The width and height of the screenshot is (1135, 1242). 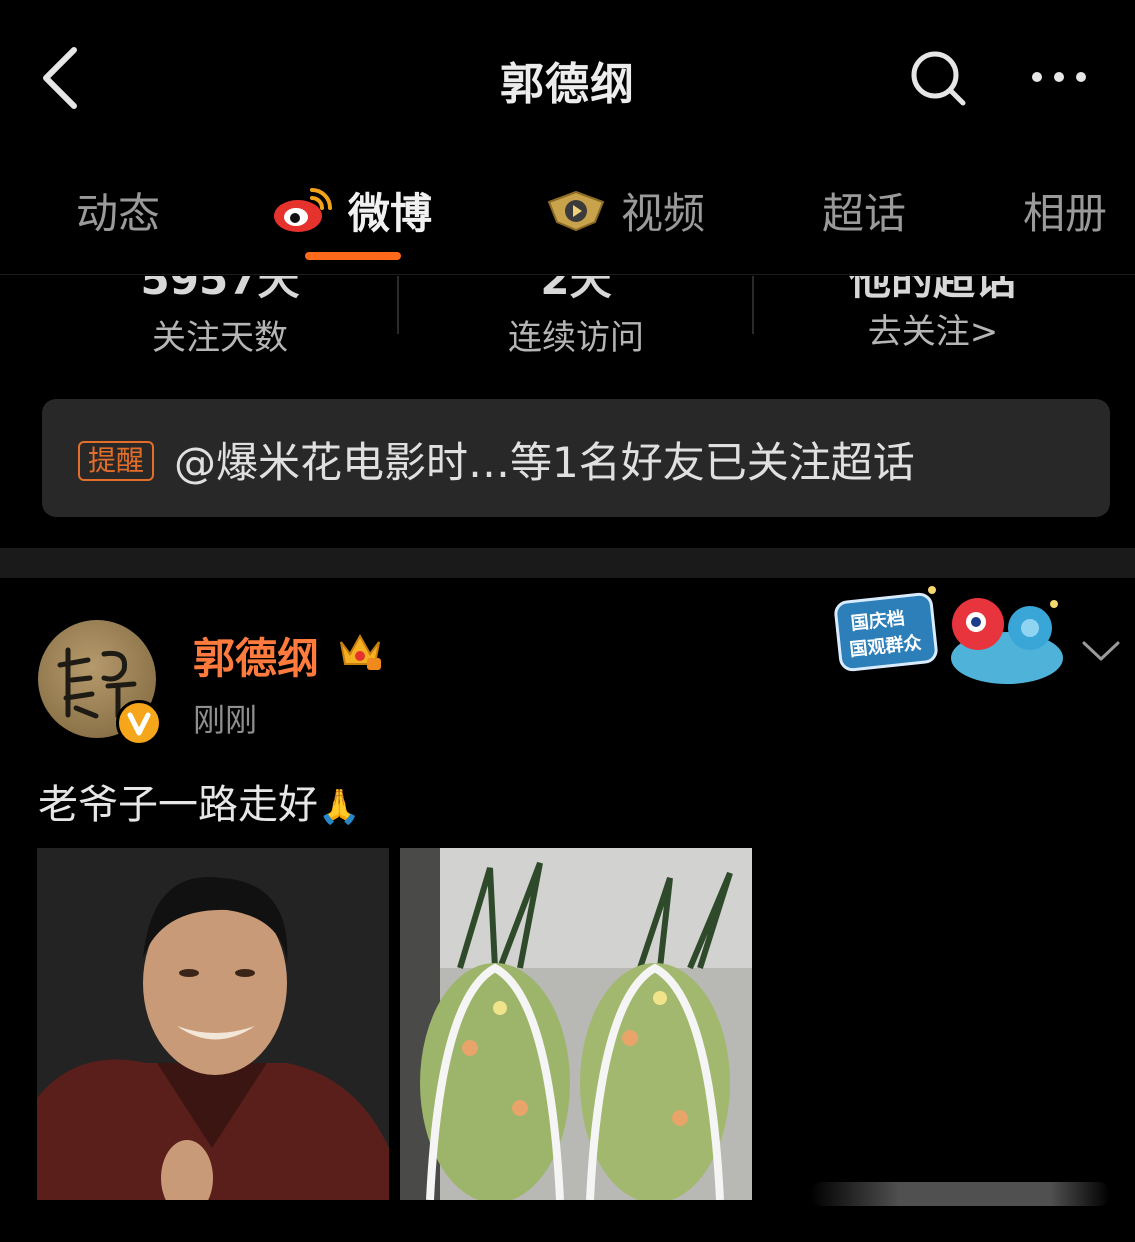 I want to click on profile-tabs: 动态 微博 视频 超话 相册, so click(x=567, y=212).